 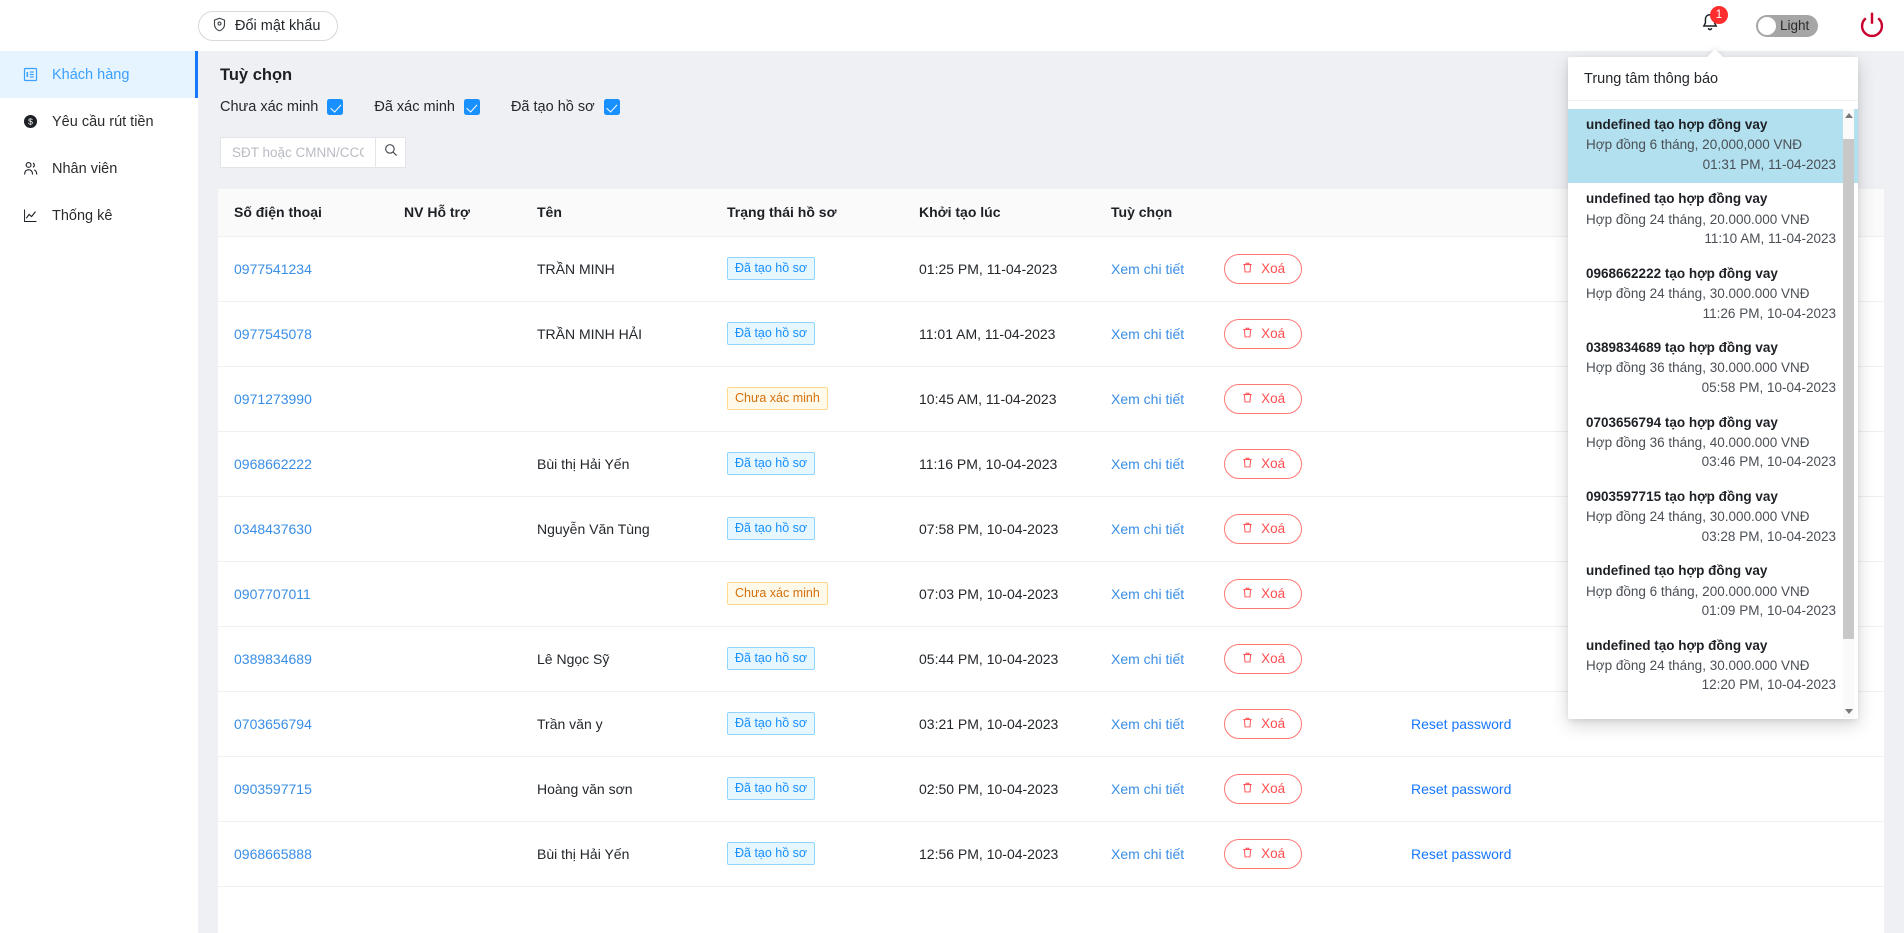 What do you see at coordinates (99, 74) in the screenshot?
I see `sidebar-item-khach-hang: Khách hàng` at bounding box center [99, 74].